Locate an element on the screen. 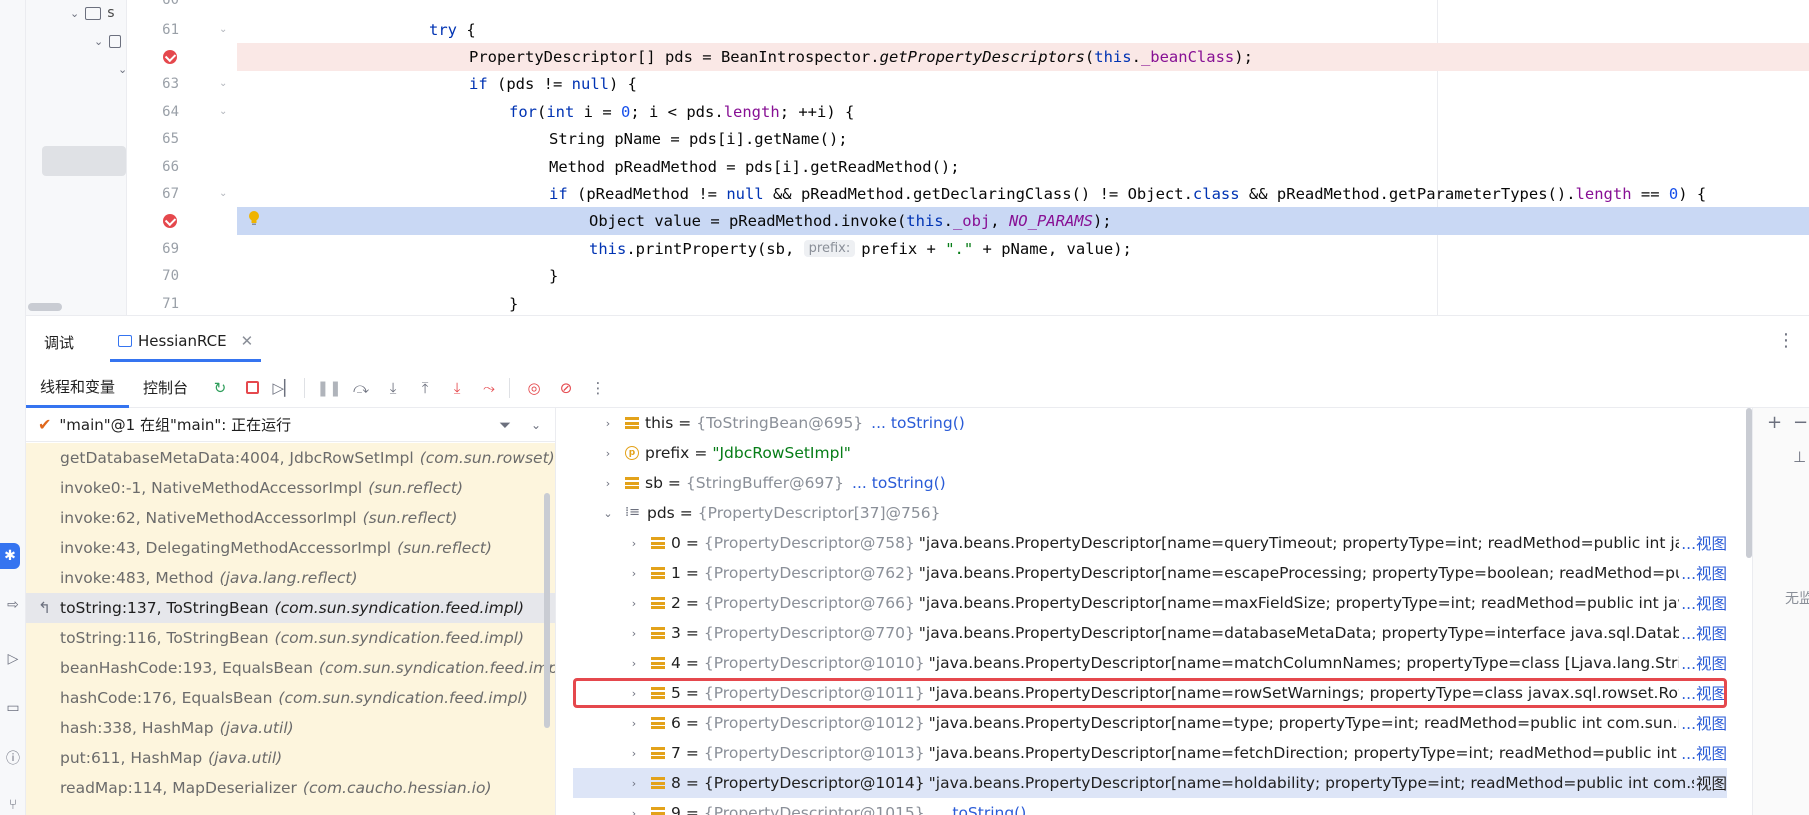 This screenshot has width=1809, height=815. view-breakpoints-icon: ◎ is located at coordinates (534, 388).